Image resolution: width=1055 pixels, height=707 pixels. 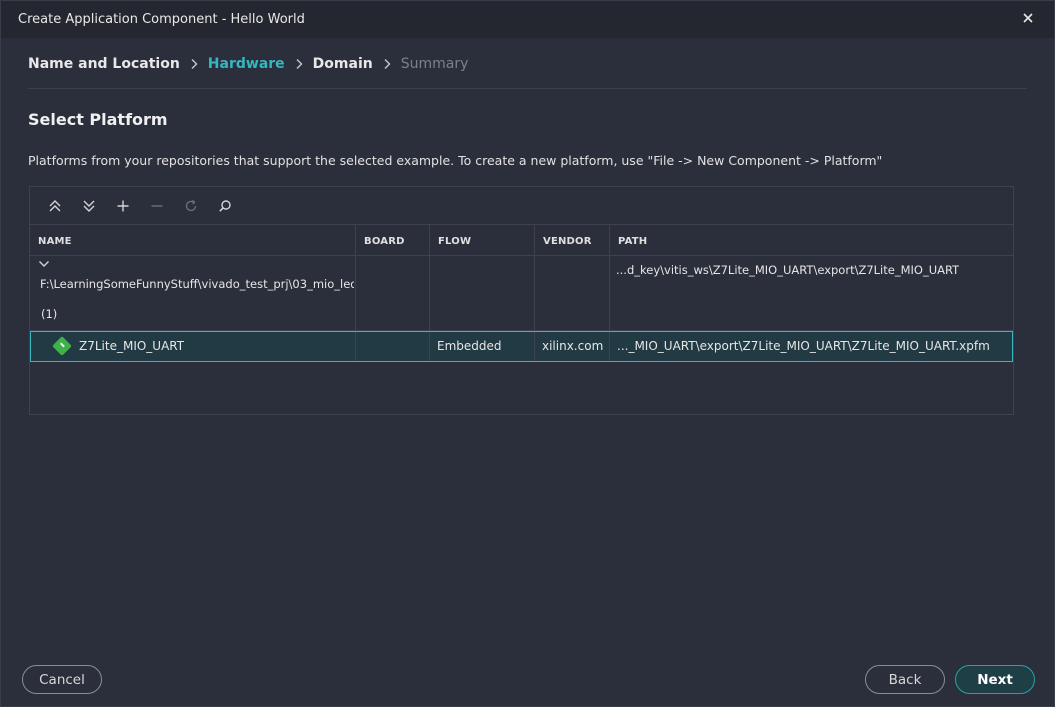 What do you see at coordinates (132, 346) in the screenshot?
I see `platform-name: Z7Lite_MIO_UART` at bounding box center [132, 346].